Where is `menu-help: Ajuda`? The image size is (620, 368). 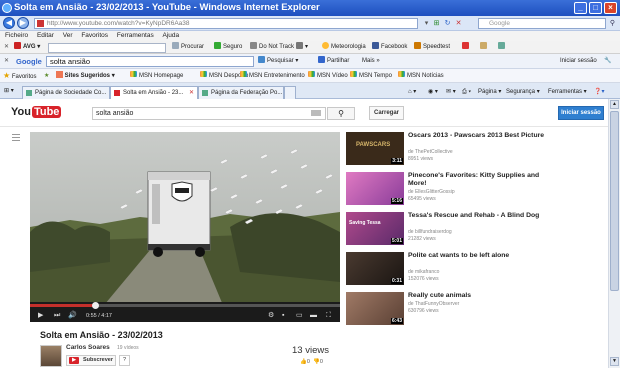
menu-help: Ajuda is located at coordinates (171, 35).